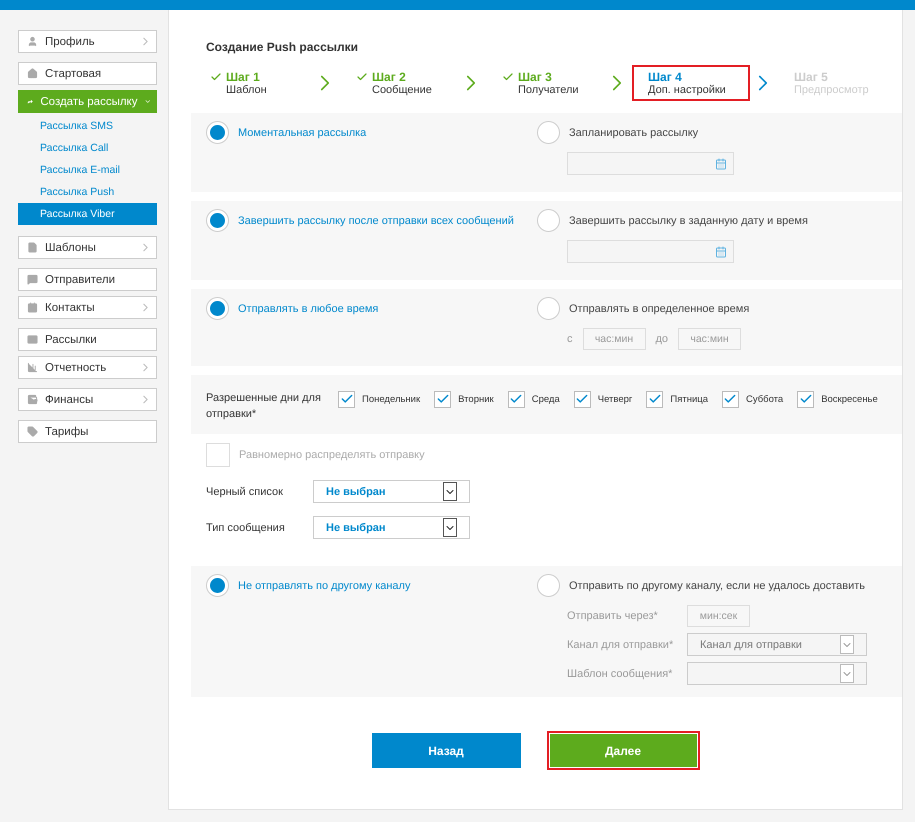  What do you see at coordinates (32, 41) in the screenshot?
I see `user-icon` at bounding box center [32, 41].